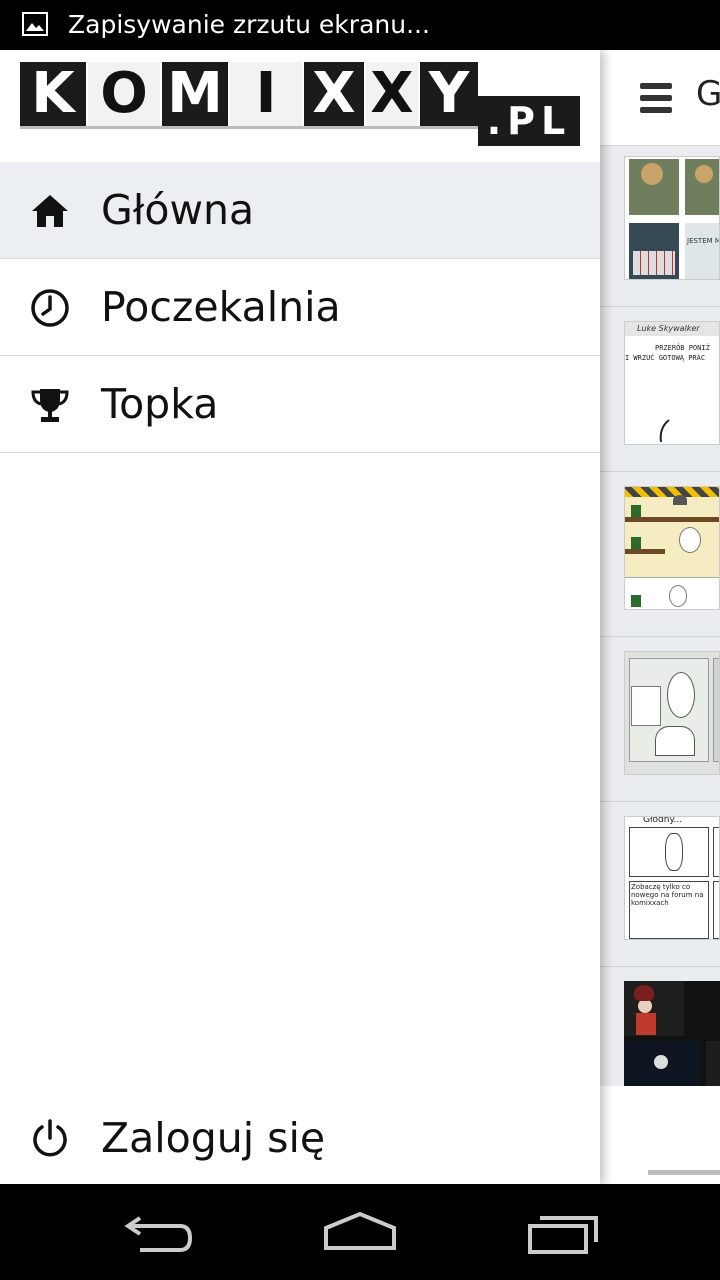 This screenshot has height=1280, width=720. I want to click on system-navigation-bar, so click(360, 1232).